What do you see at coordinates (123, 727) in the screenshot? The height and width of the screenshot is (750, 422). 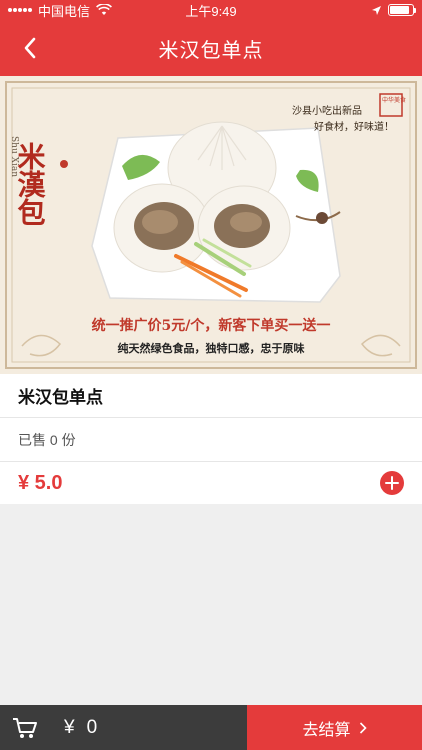 I see `cart-summary: ¥ 0` at bounding box center [123, 727].